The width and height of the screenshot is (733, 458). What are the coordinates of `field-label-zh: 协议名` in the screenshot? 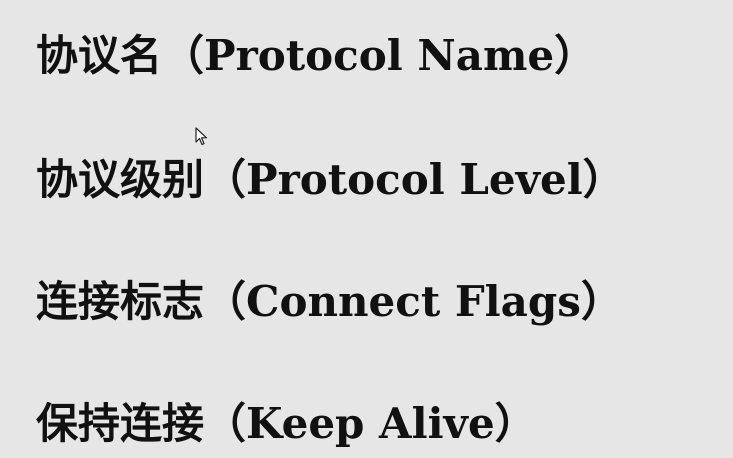 It's located at (99, 55).